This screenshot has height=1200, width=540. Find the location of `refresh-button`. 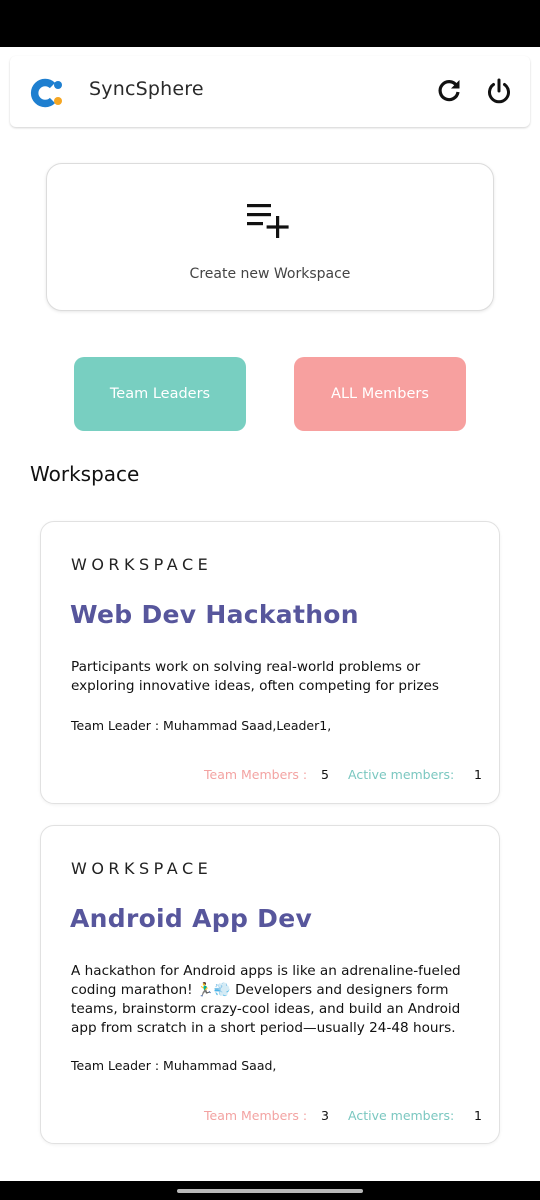

refresh-button is located at coordinates (449, 91).